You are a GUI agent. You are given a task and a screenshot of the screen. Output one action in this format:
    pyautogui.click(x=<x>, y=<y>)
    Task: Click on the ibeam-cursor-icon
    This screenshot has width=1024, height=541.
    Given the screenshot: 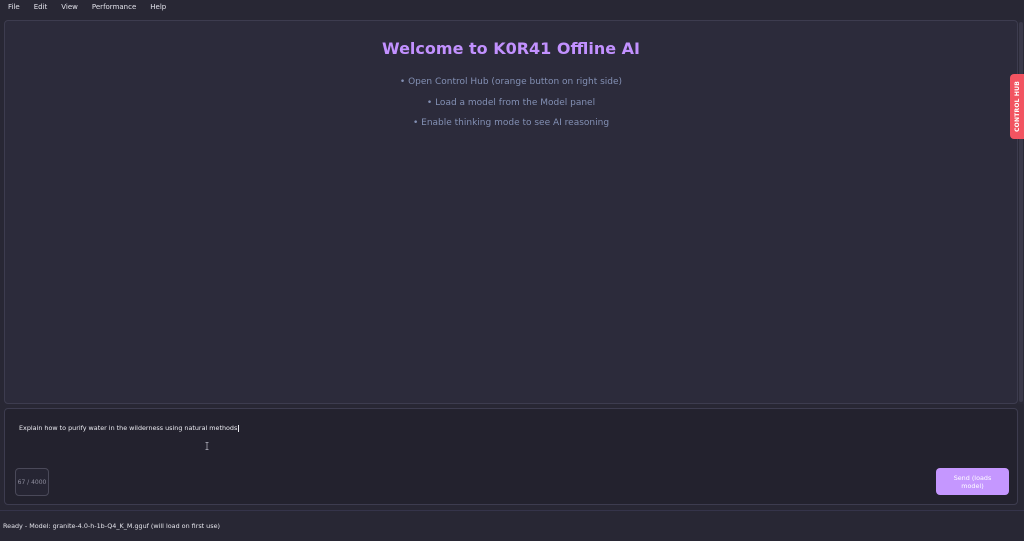 What is the action you would take?
    pyautogui.click(x=207, y=446)
    